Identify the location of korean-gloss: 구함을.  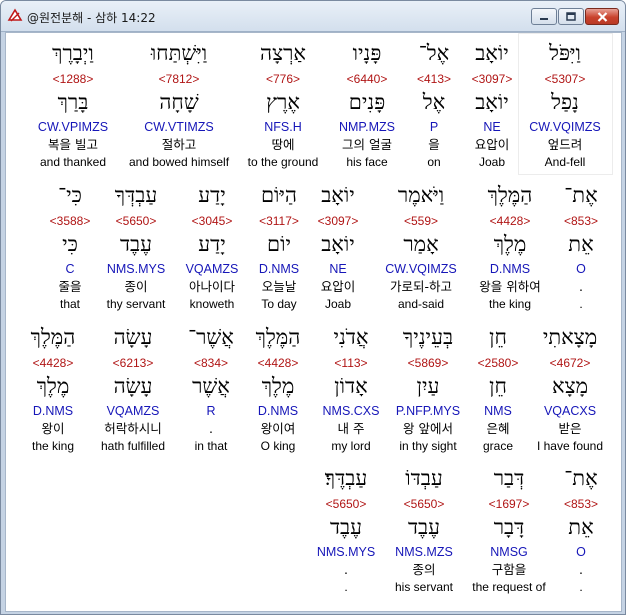
(509, 569).